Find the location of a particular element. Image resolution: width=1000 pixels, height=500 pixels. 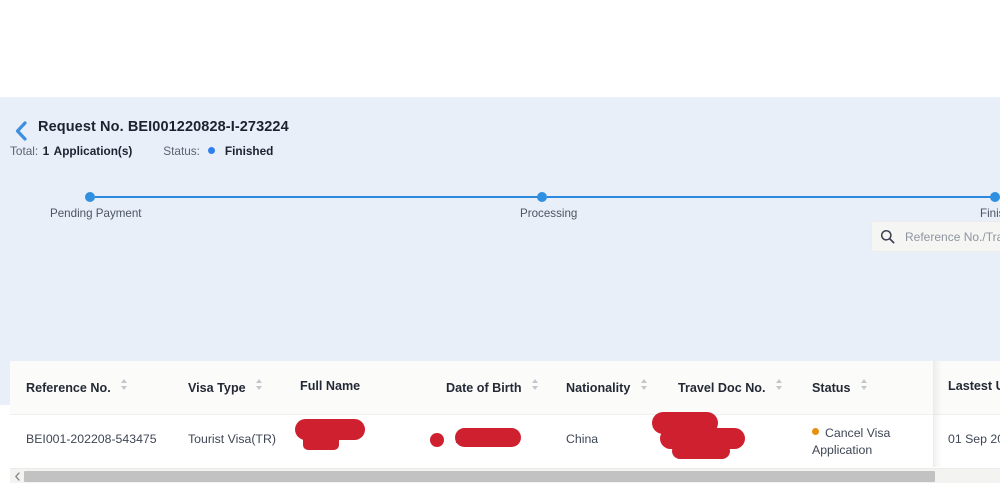

status-badge: Finished is located at coordinates (249, 151).